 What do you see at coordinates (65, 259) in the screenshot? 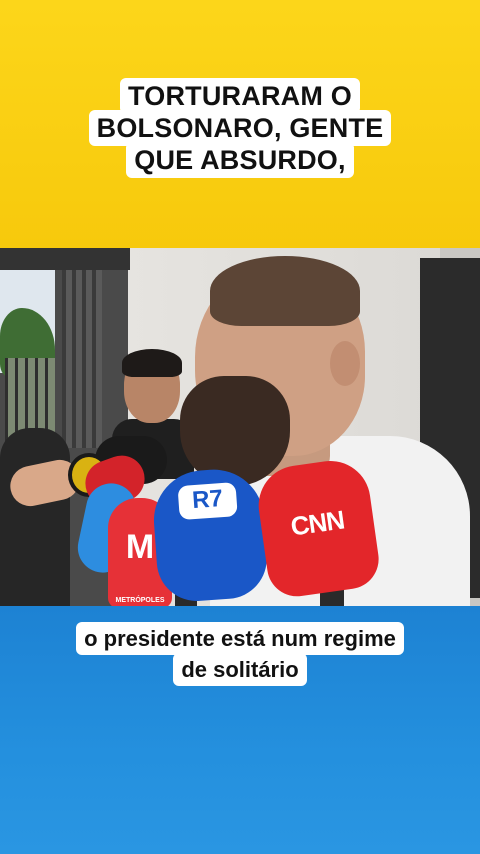
I see `roof-edge` at bounding box center [65, 259].